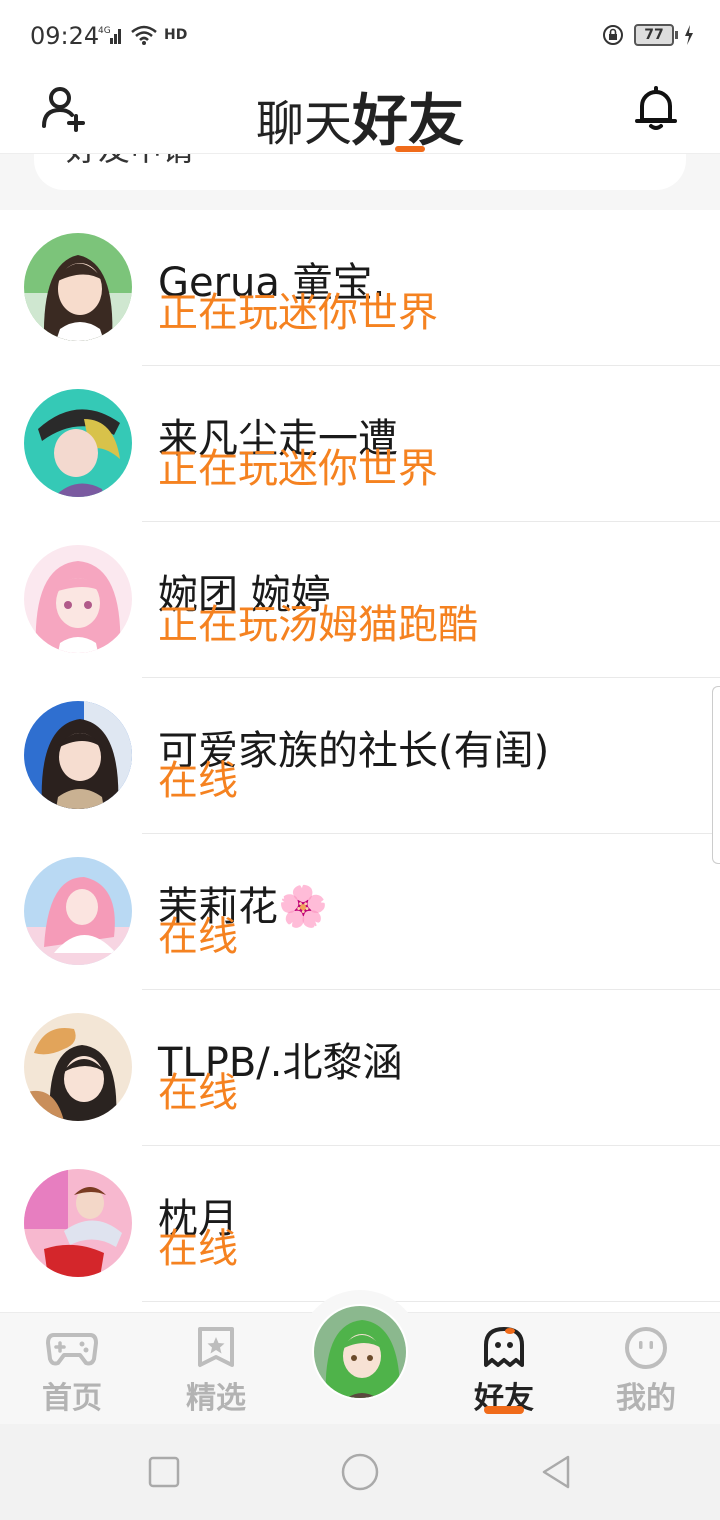  What do you see at coordinates (360, 1068) in the screenshot?
I see `friend-row: TLPB/.北黎涵 在线` at bounding box center [360, 1068].